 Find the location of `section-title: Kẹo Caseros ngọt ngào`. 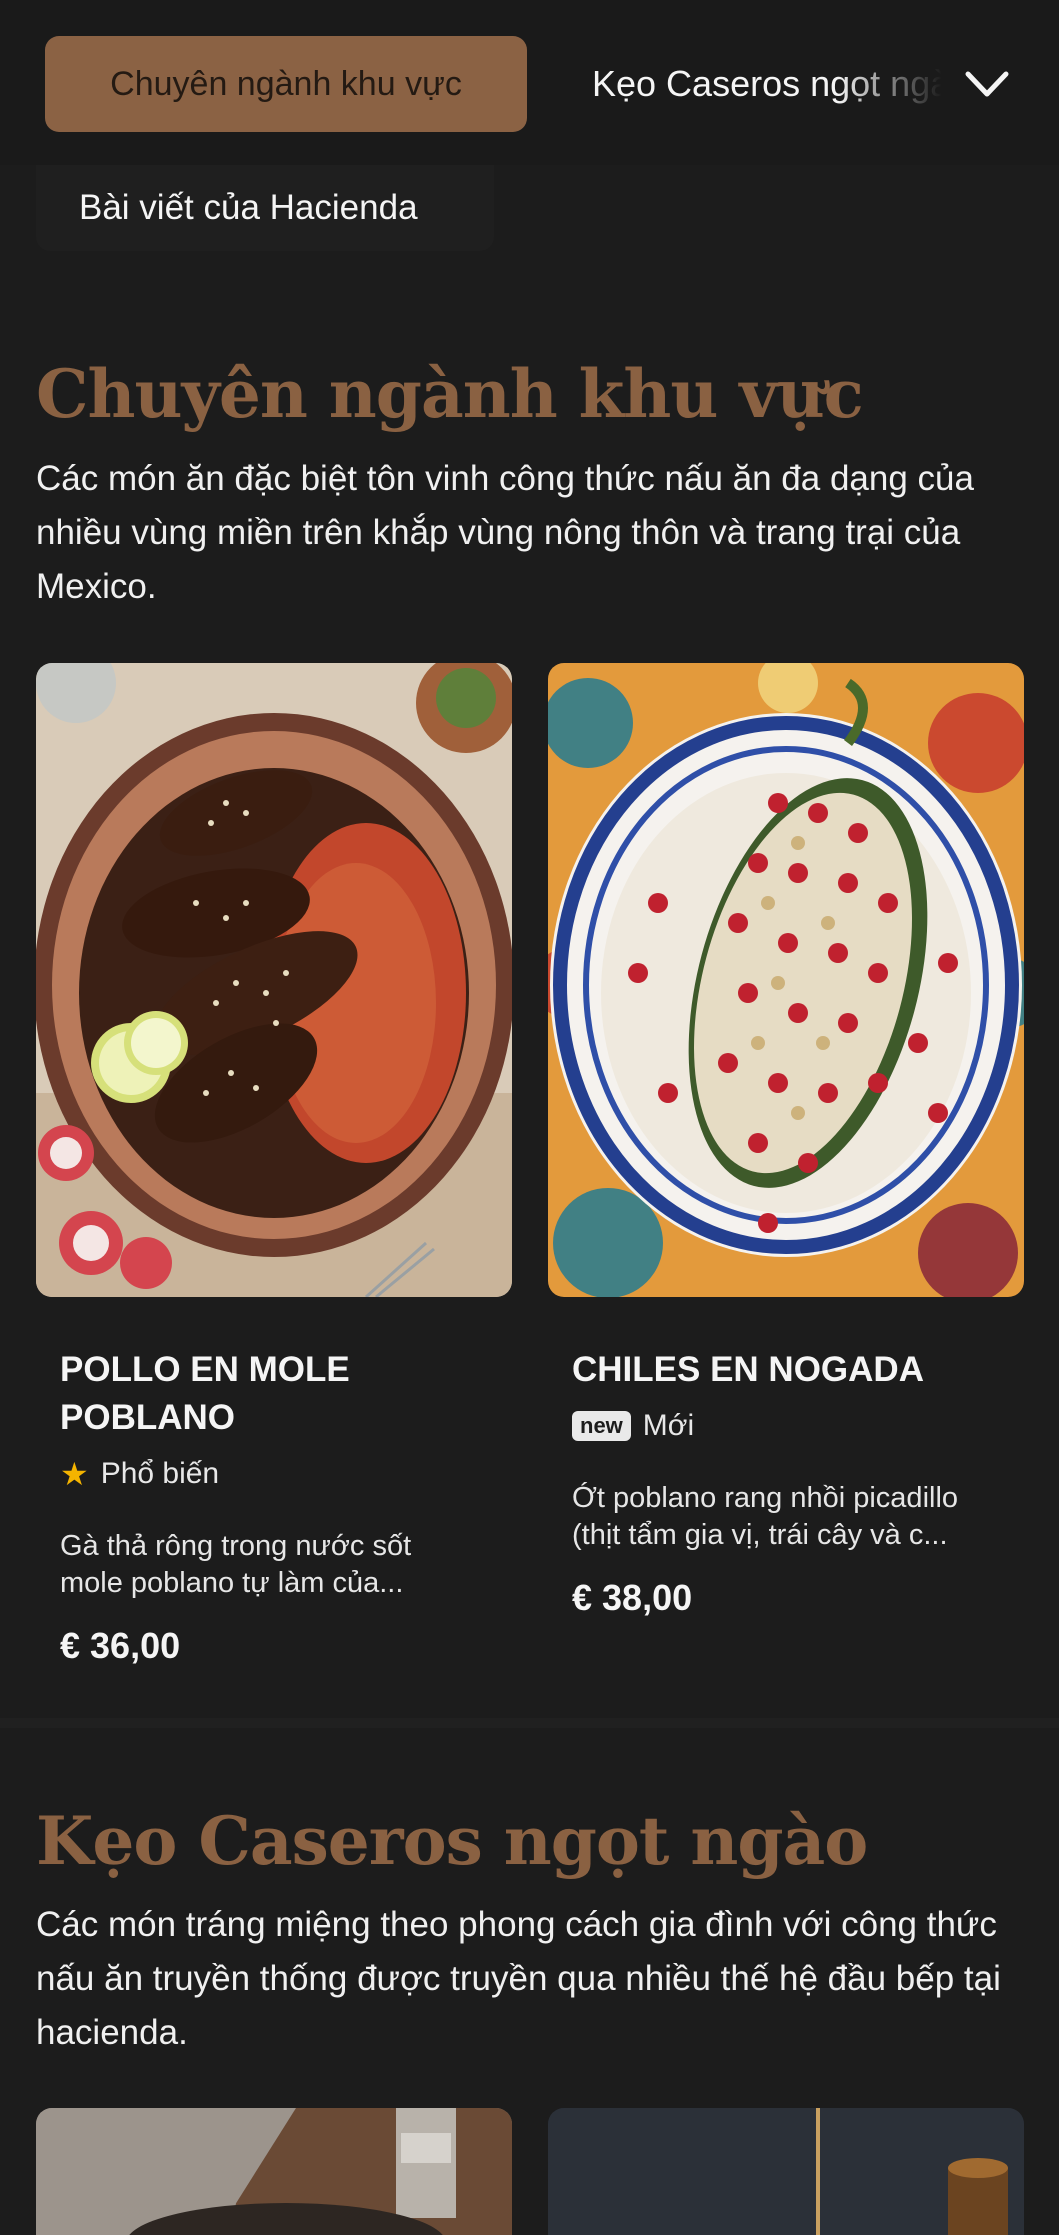

section-title: Kẹo Caseros ngọt ngào is located at coordinates (452, 1841).